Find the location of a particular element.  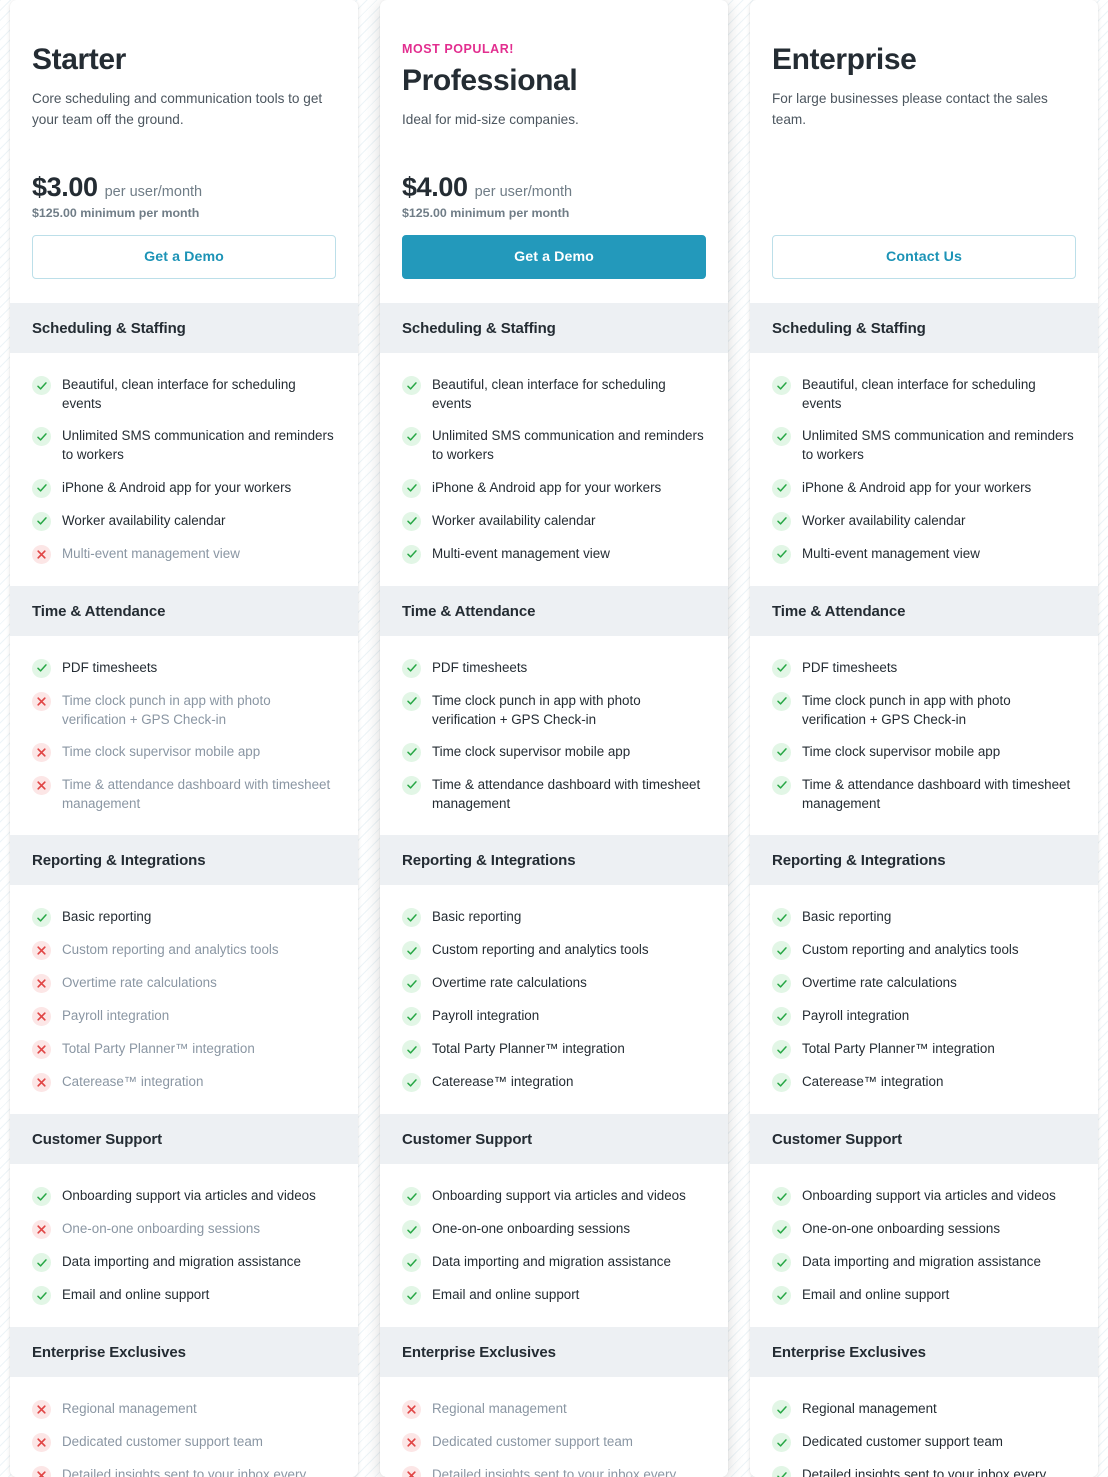

feature-row: Data importing and migration assistance is located at coordinates (924, 1262).